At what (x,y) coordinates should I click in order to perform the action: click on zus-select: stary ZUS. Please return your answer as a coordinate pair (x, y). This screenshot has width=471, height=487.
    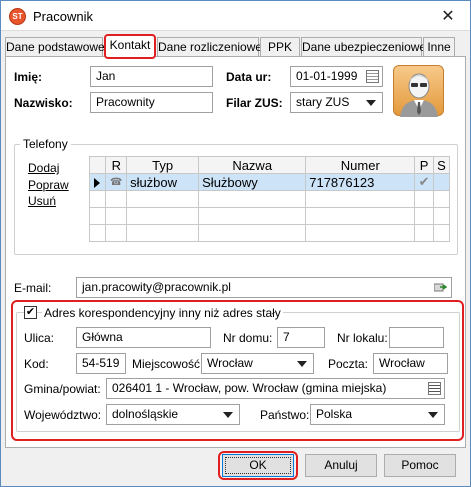
    Looking at the image, I should click on (336, 102).